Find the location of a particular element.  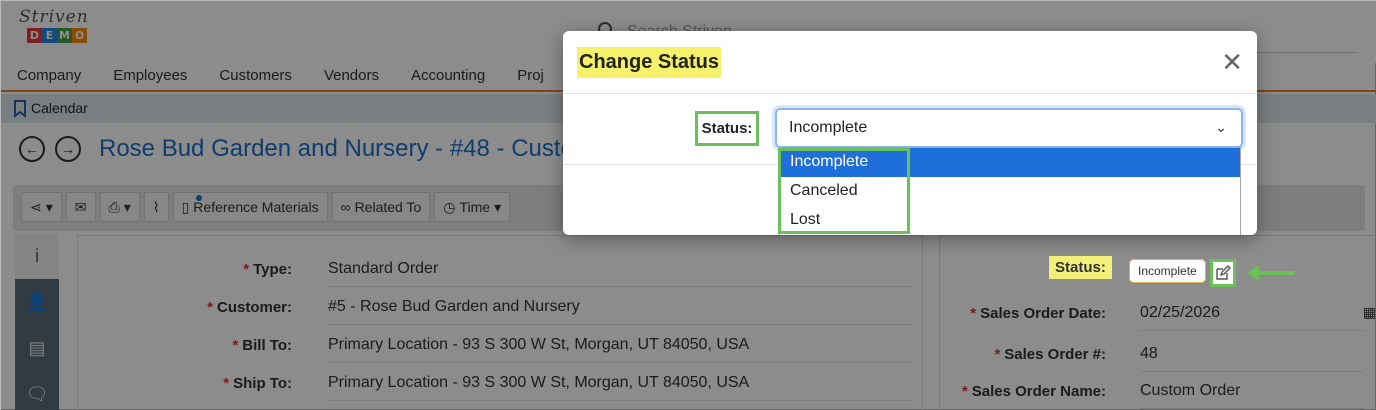

close-button: ✕ is located at coordinates (1232, 62).